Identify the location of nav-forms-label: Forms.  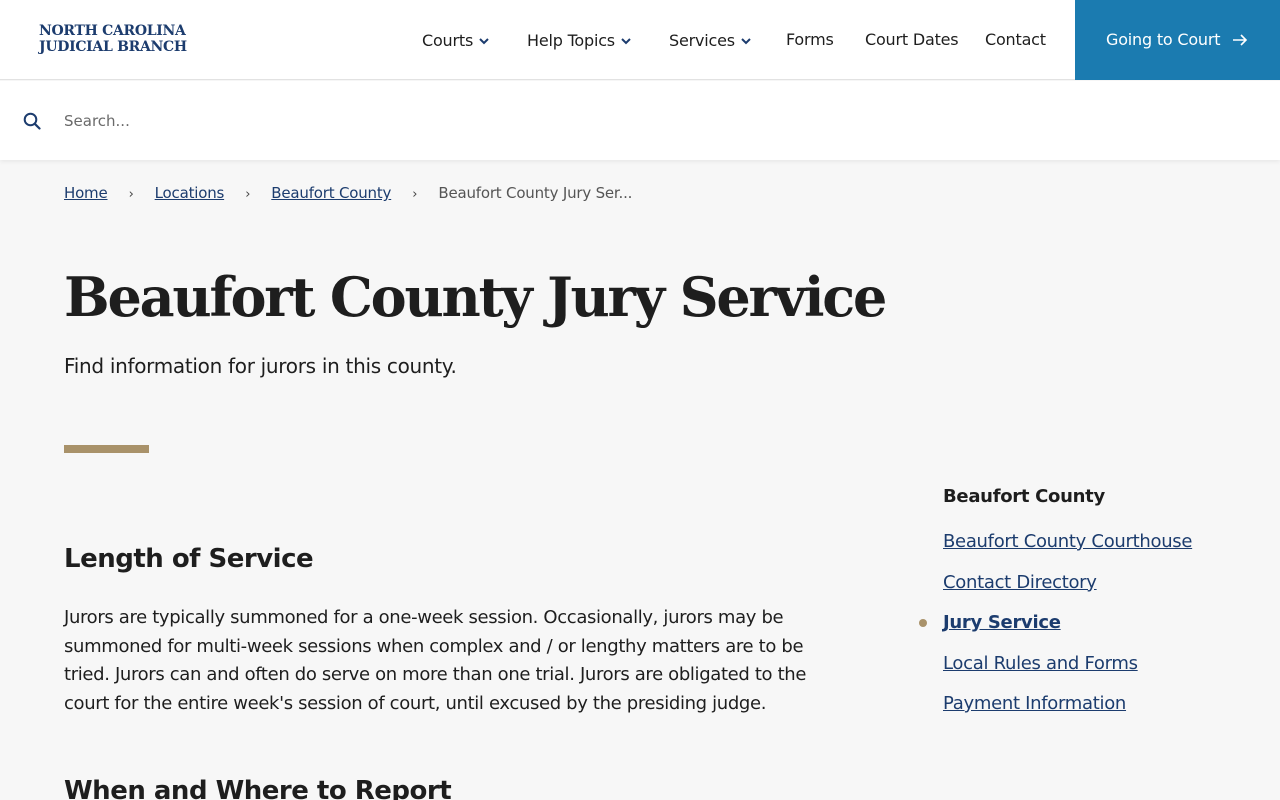
(810, 39).